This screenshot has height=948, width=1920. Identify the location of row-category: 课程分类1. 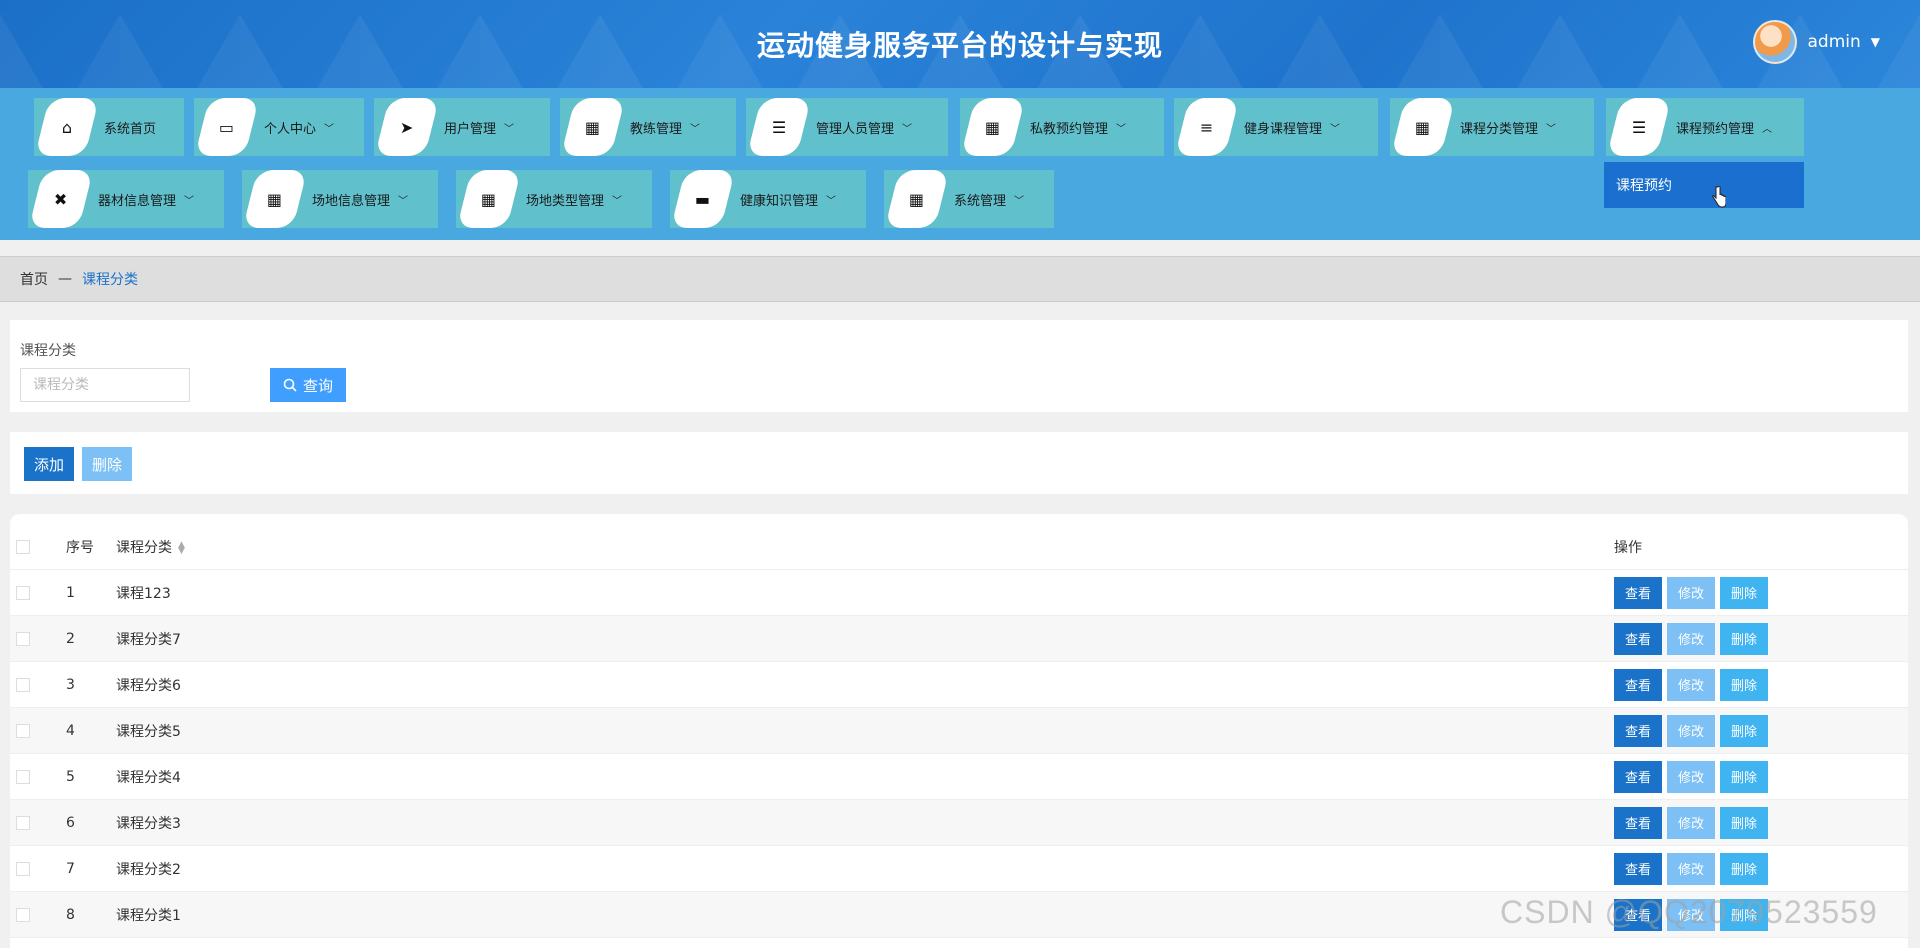
(148, 915).